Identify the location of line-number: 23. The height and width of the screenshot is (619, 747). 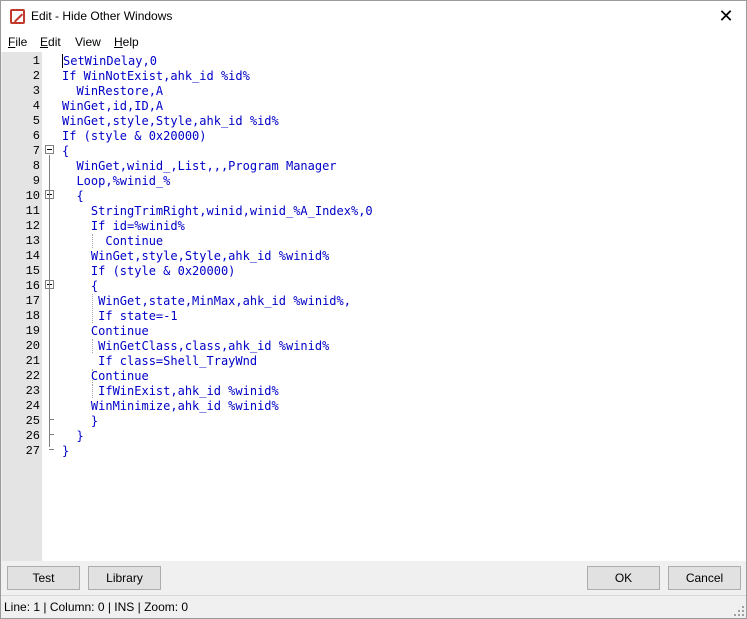
(32, 391).